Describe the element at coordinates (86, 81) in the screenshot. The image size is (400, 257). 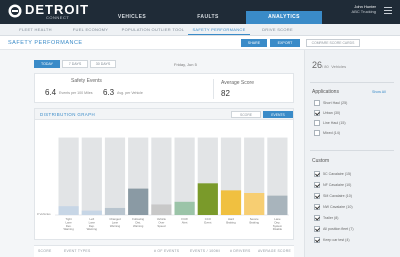
I see `safety-events-label: Safety Events` at that location.